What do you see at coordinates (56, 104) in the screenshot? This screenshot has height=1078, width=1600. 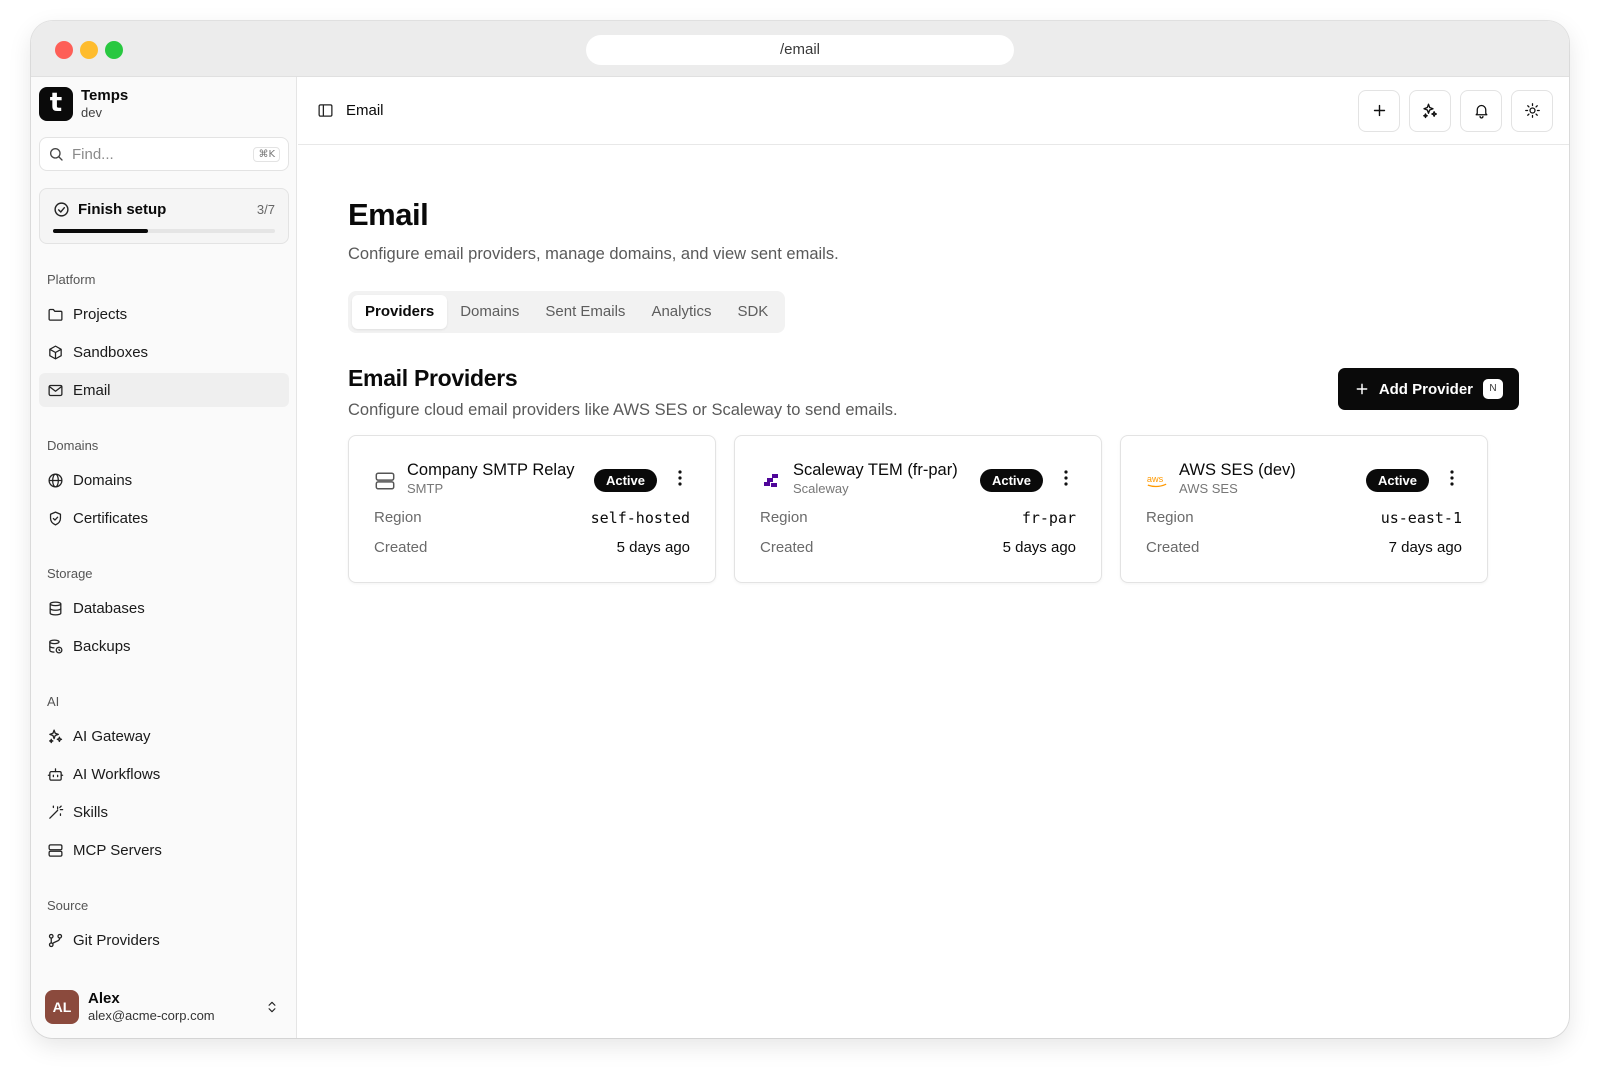 I see `brand-logo: t` at bounding box center [56, 104].